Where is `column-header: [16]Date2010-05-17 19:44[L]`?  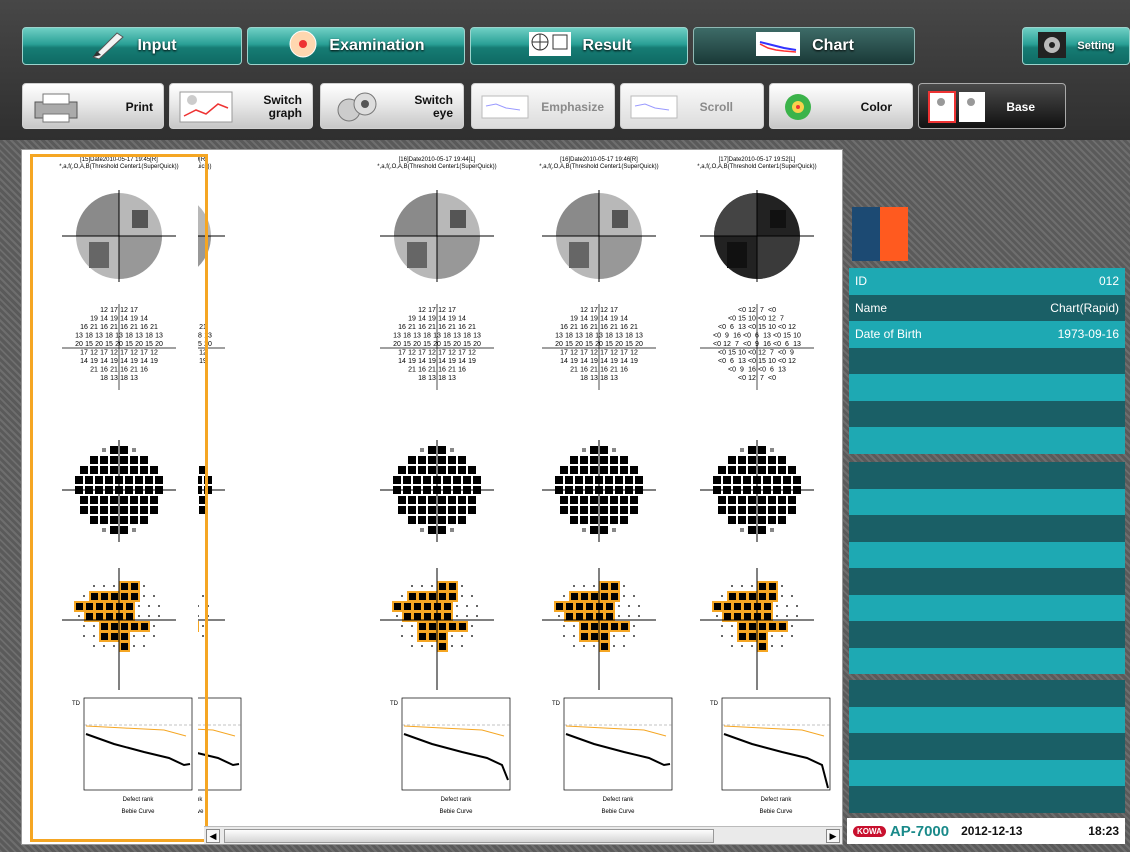 column-header: [16]Date2010-05-17 19:44[L] is located at coordinates (437, 160).